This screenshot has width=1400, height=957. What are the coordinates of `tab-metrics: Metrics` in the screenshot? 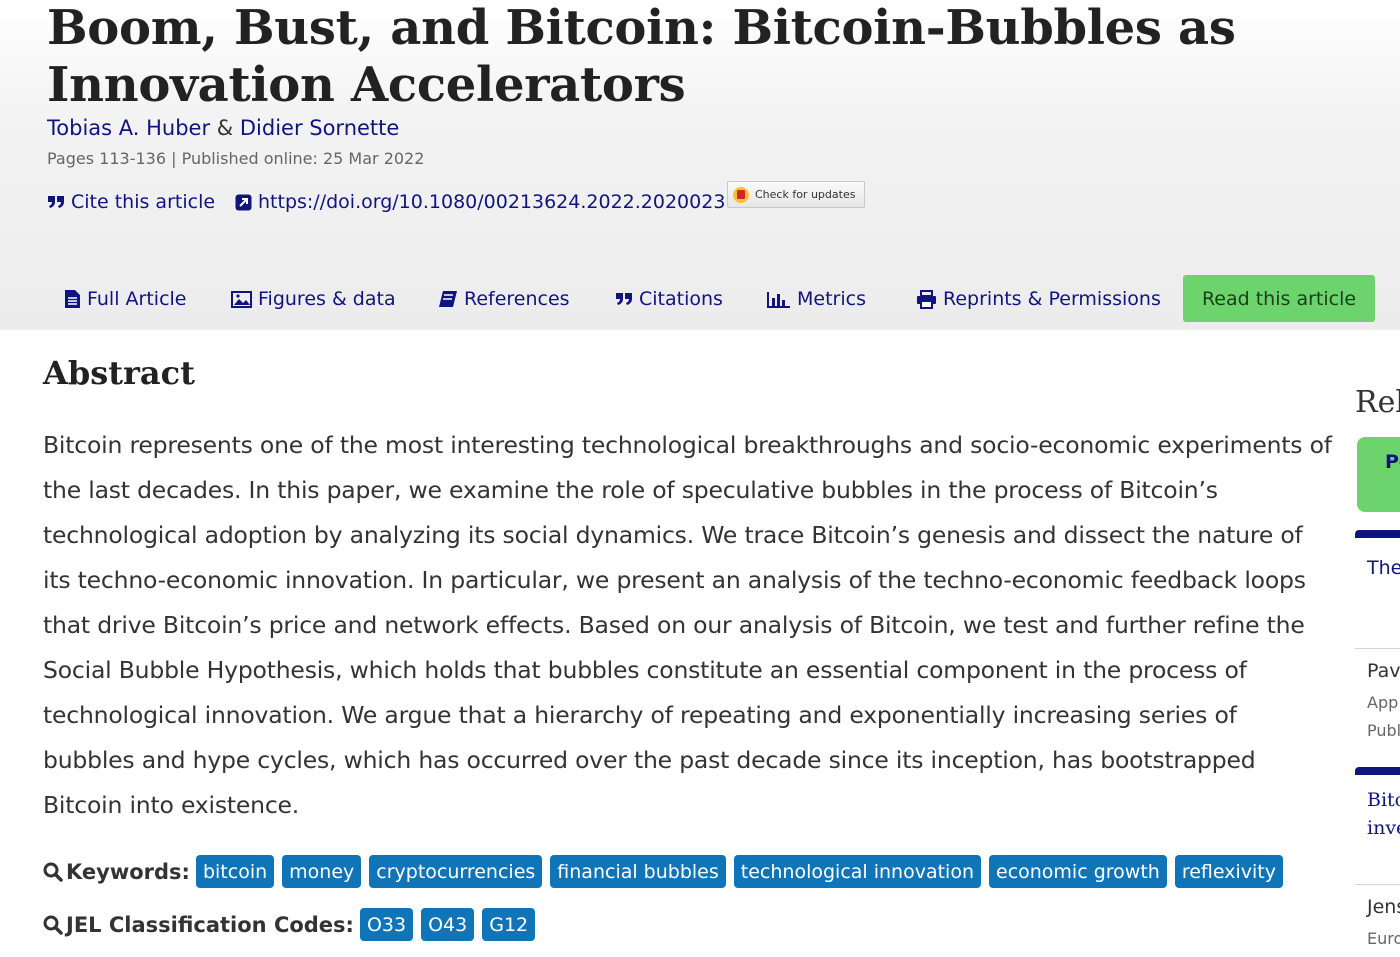 It's located at (816, 299).